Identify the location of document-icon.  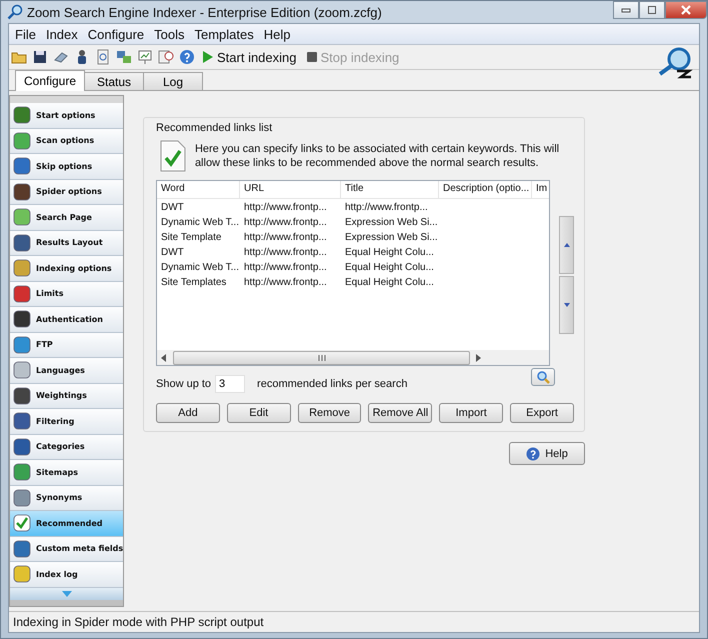
(103, 57).